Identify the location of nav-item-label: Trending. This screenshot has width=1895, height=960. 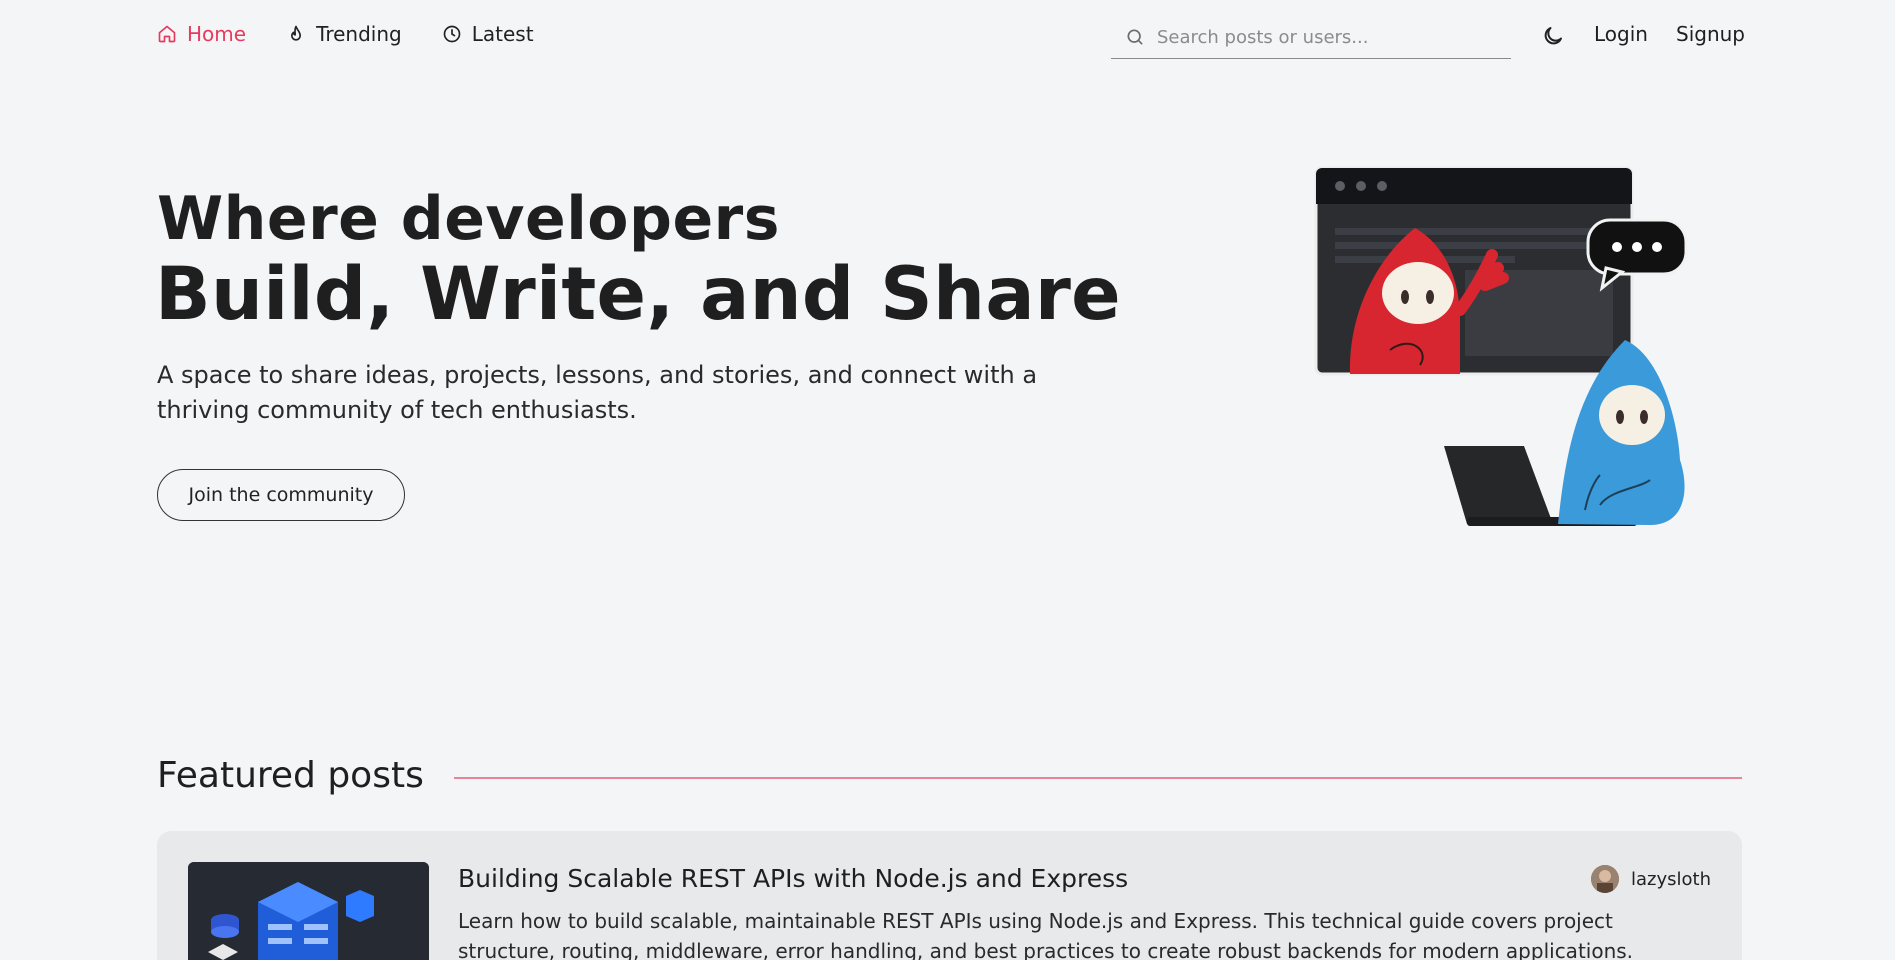
(359, 34).